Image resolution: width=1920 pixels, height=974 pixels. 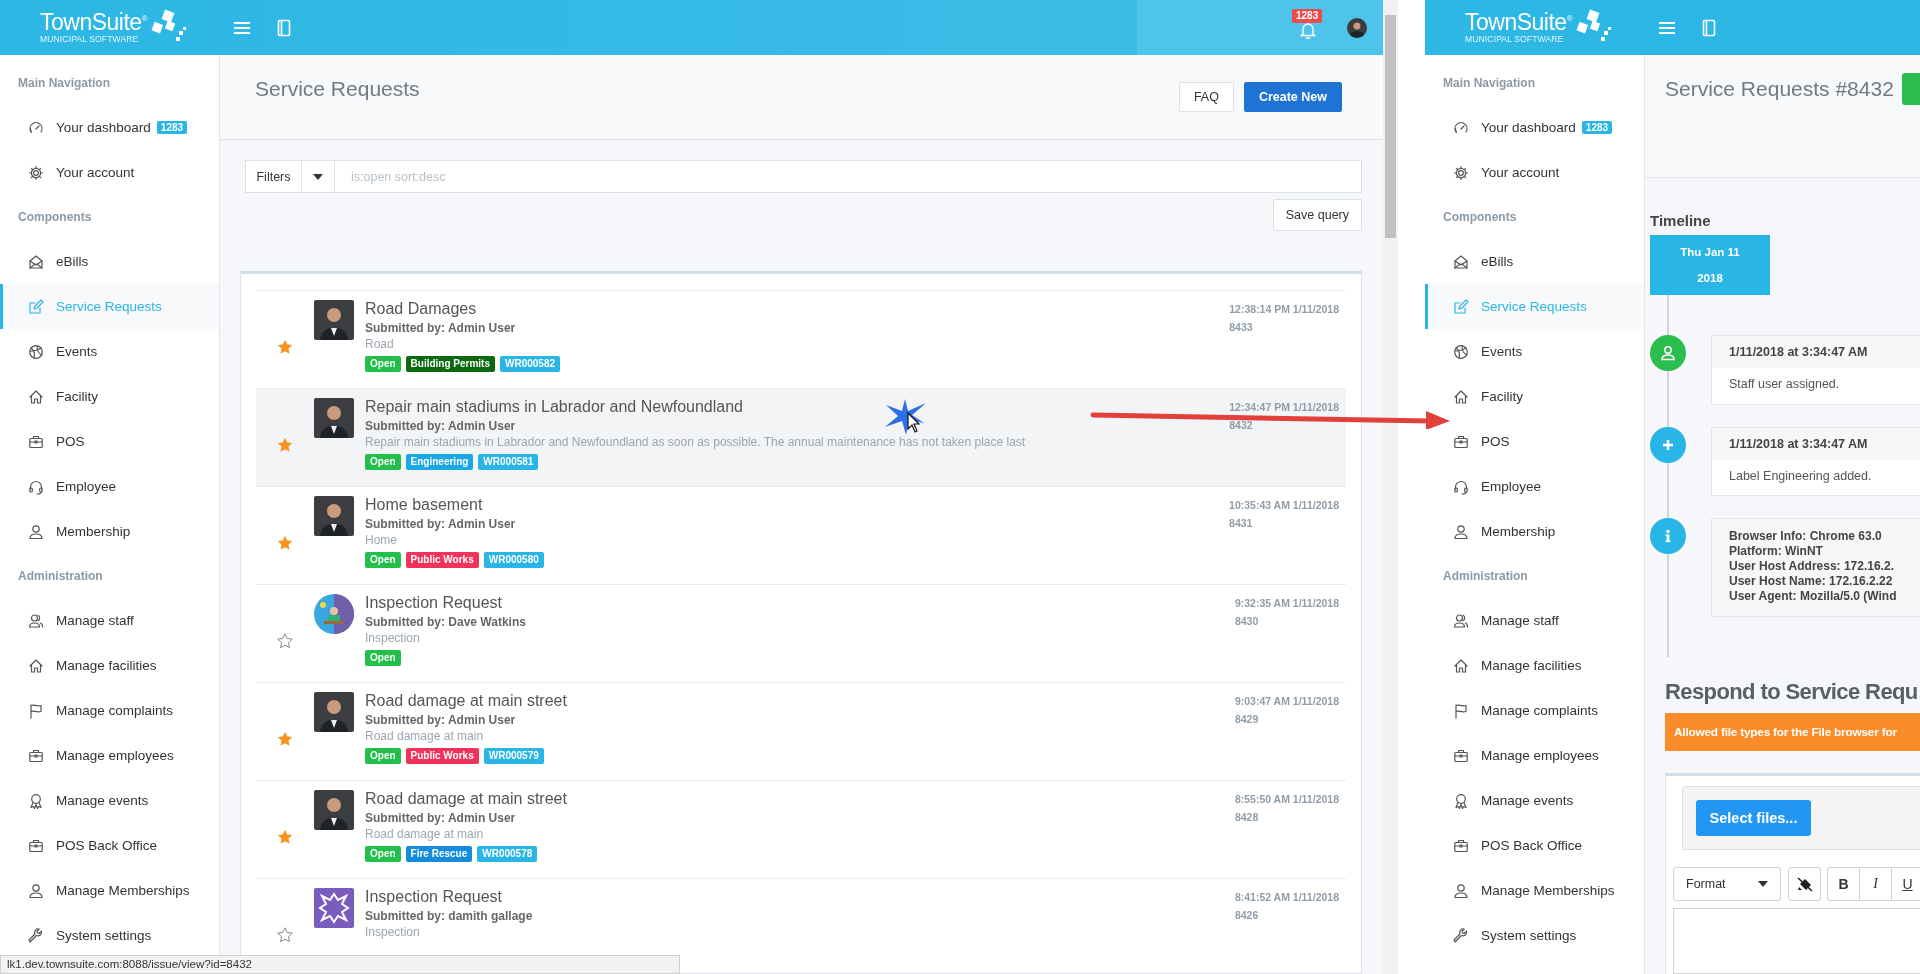 What do you see at coordinates (848, 176) in the screenshot?
I see `search-field: is:open sort:desc` at bounding box center [848, 176].